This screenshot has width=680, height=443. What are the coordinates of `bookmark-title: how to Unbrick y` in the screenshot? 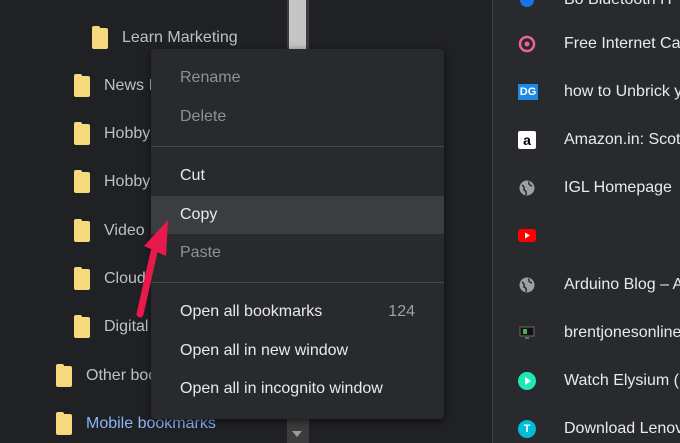 It's located at (622, 91).